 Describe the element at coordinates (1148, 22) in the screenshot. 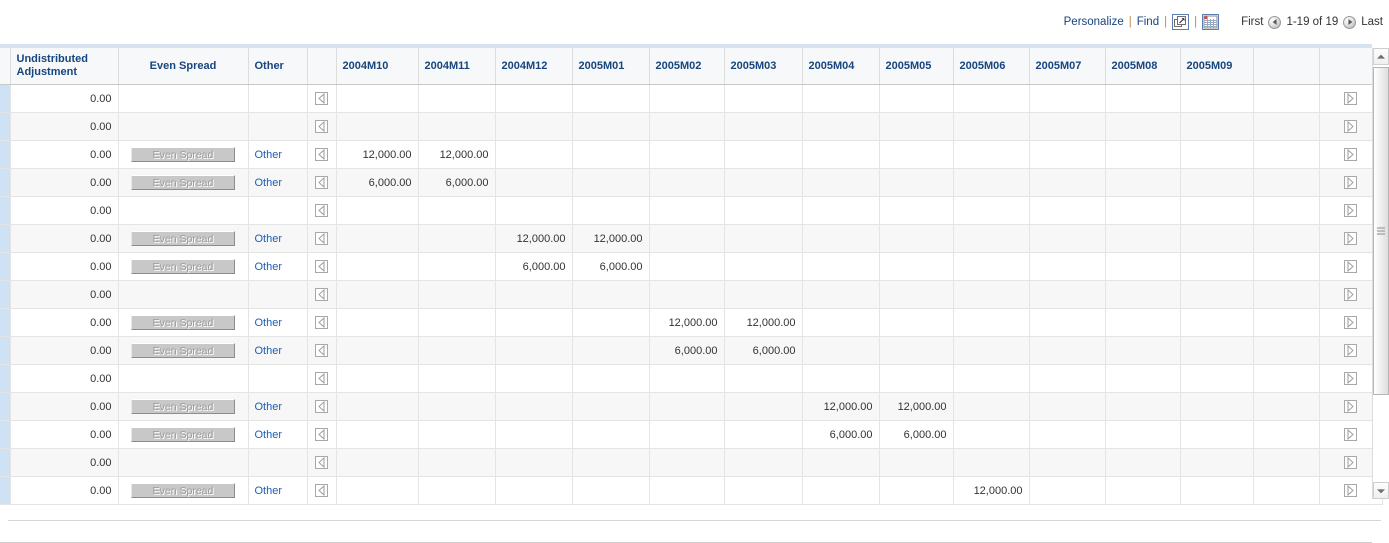

I see `find-link: Find` at that location.